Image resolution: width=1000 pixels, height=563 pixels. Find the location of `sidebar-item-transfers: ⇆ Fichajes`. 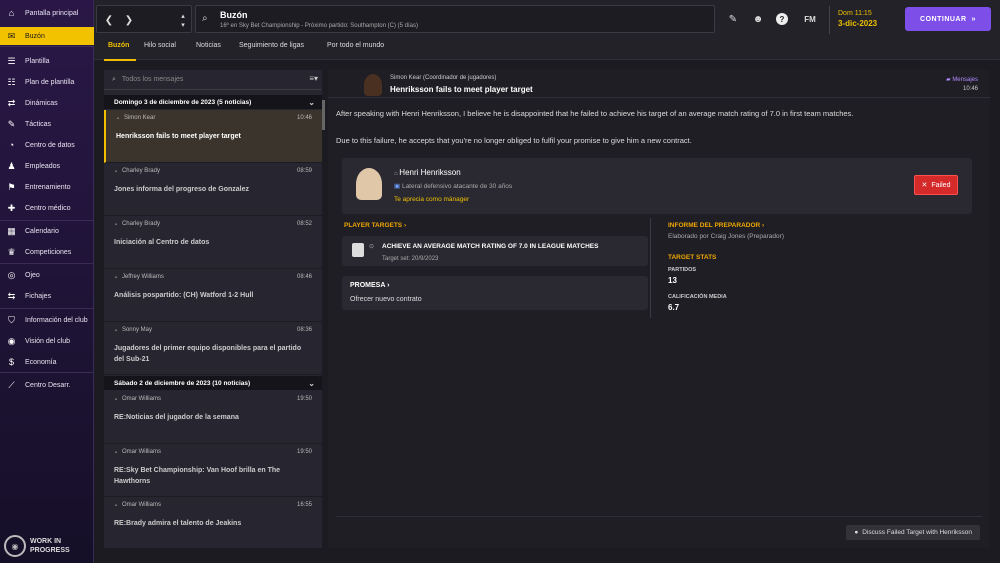

sidebar-item-transfers: ⇆ Fichajes is located at coordinates (47, 296).